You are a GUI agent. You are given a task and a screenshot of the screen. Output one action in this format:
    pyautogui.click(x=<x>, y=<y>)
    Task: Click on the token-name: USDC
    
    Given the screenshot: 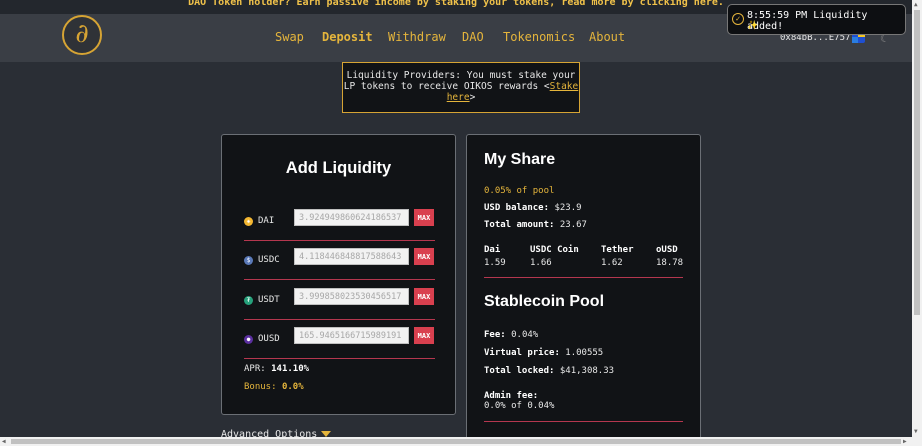 What is the action you would take?
    pyautogui.click(x=269, y=260)
    